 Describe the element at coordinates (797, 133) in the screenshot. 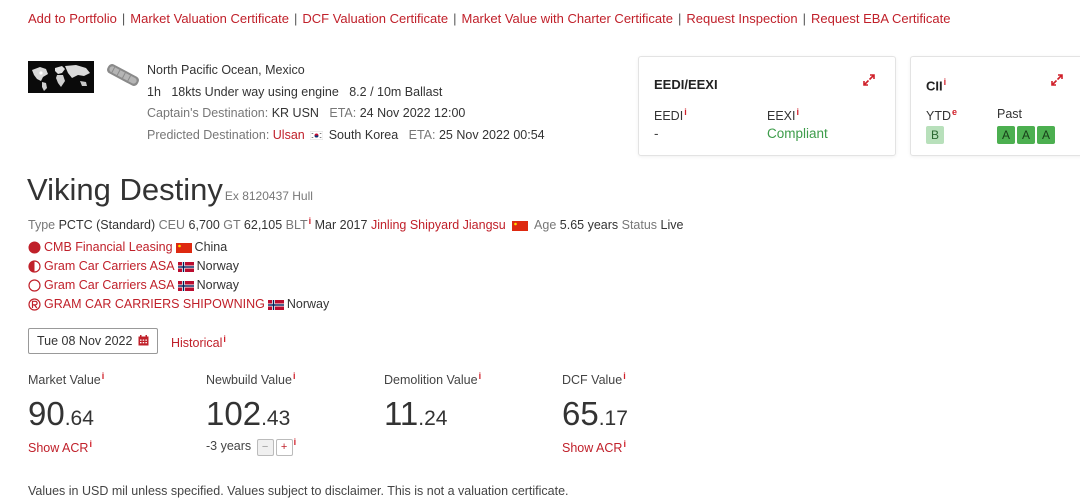

I see `eexi-value: Compliant` at that location.